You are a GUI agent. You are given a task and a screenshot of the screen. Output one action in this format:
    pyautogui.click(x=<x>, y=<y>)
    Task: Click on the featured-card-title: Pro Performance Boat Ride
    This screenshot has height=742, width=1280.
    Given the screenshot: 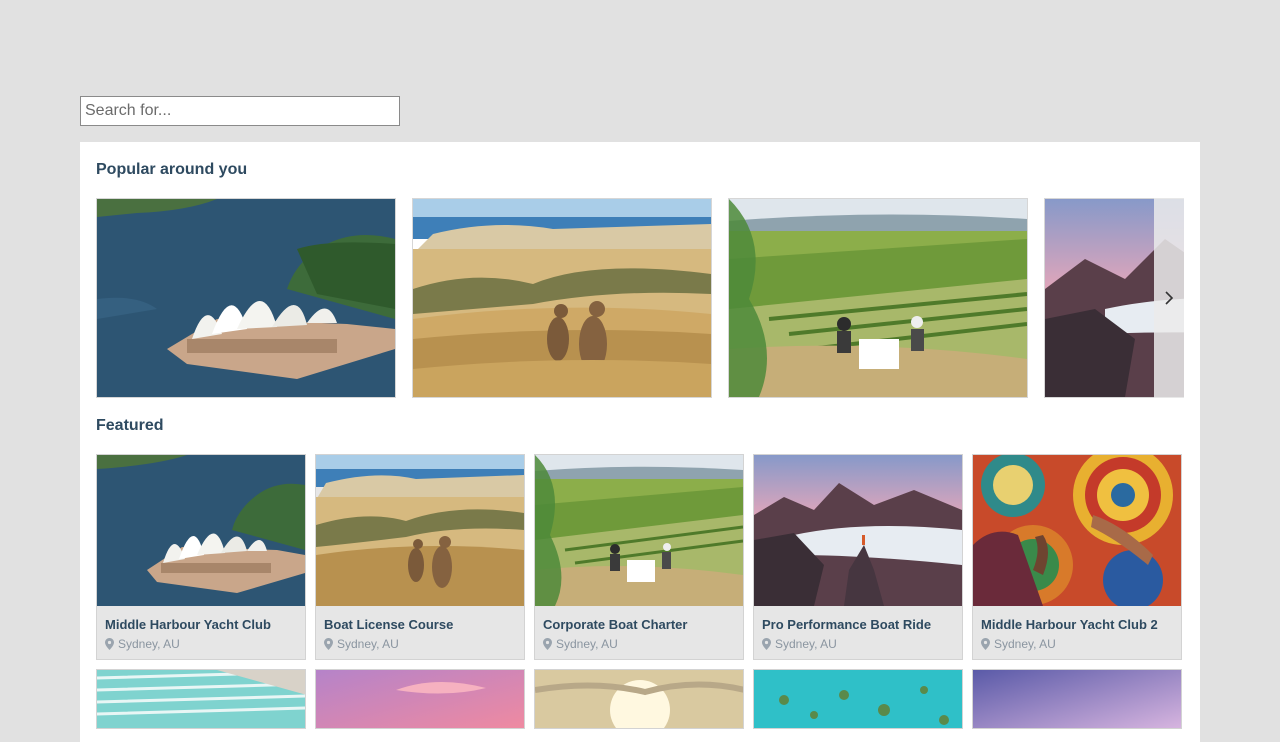 What is the action you would take?
    pyautogui.click(x=847, y=624)
    